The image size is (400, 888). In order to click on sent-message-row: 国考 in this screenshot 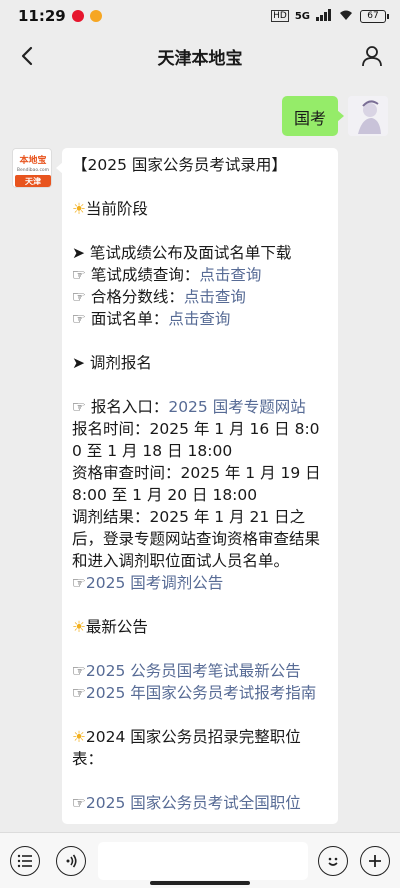, I will do `click(334, 116)`.